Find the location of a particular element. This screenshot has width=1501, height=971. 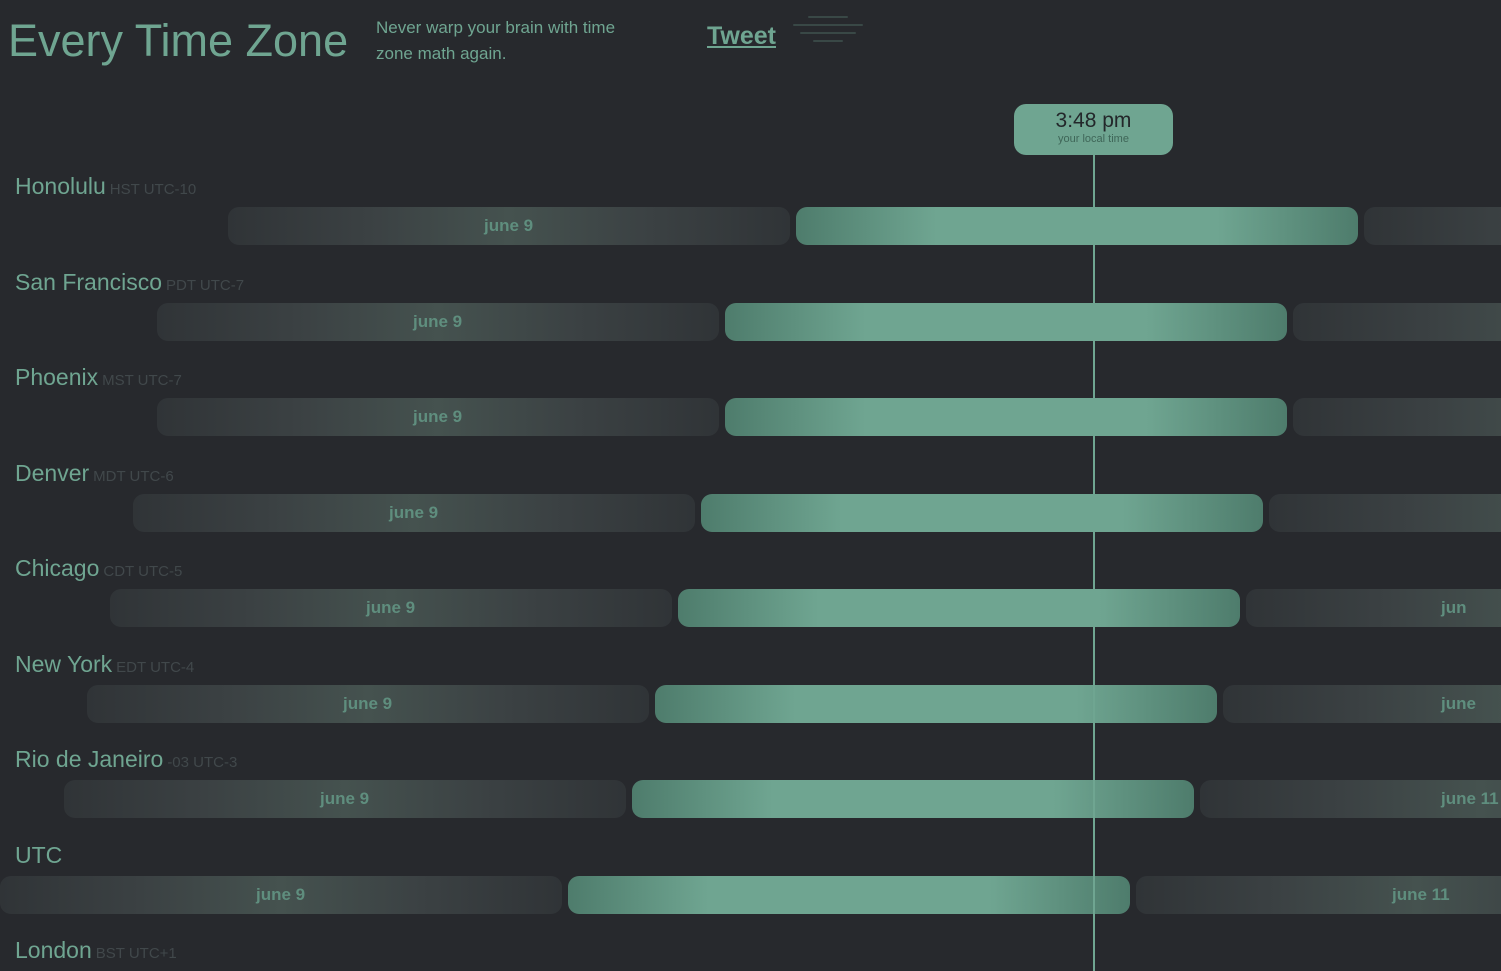

city-name: Phoenix is located at coordinates (57, 377).